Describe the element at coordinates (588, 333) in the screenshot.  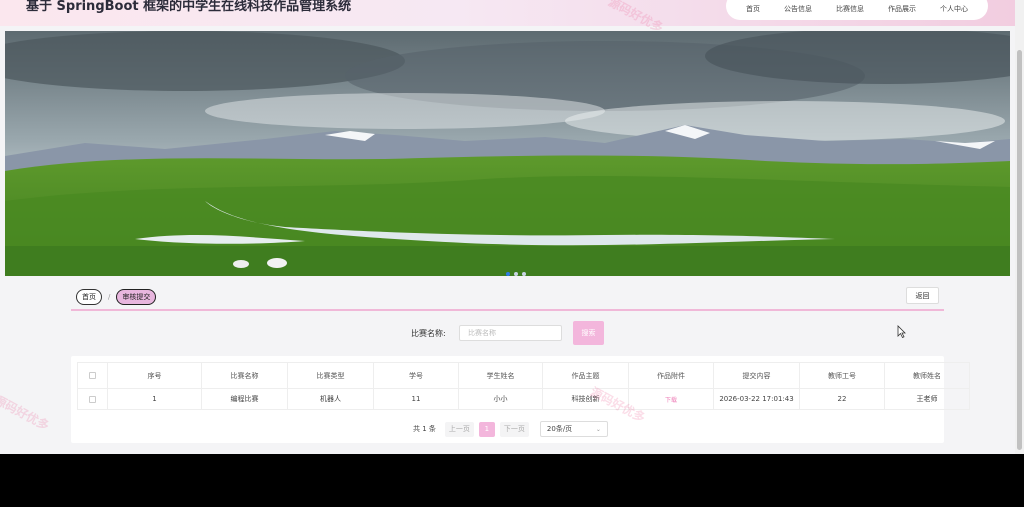
I see `search-button: 搜索` at that location.